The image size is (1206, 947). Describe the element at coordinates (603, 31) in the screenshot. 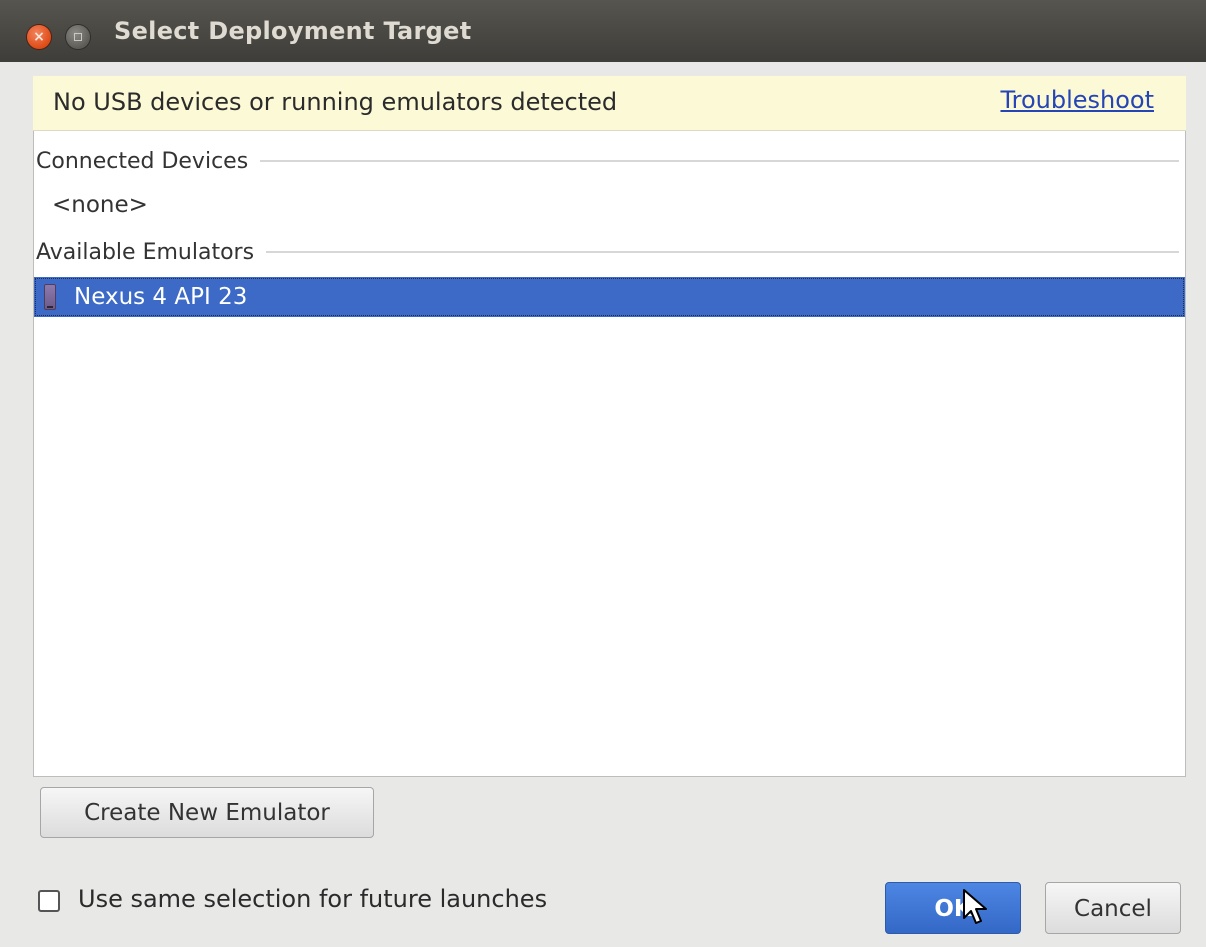

I see `title-bar: × Select Deployment Target` at that location.